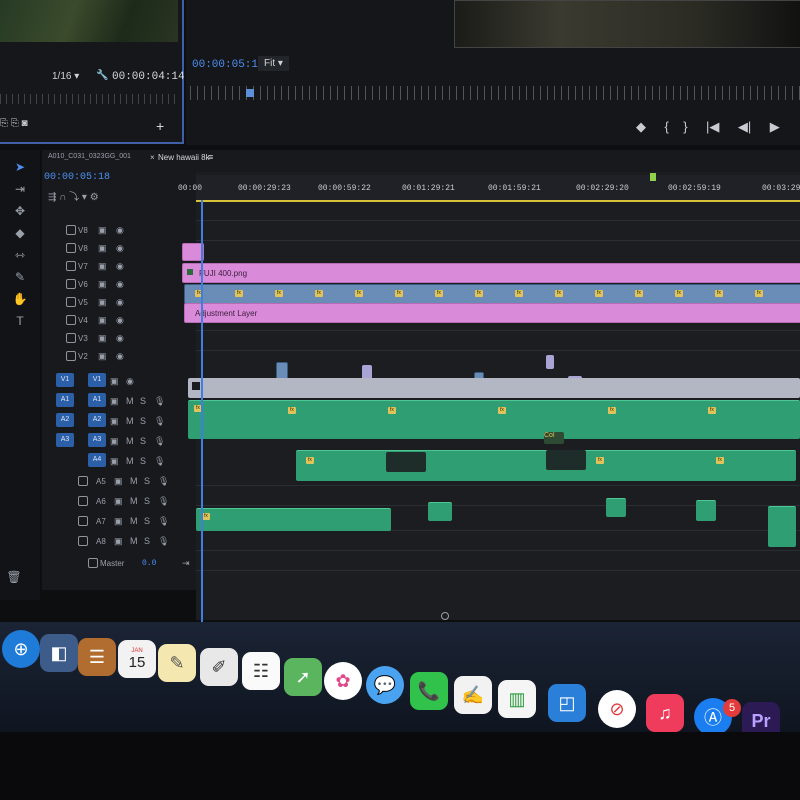 This screenshot has width=800, height=800. Describe the element at coordinates (554, 438) in the screenshot. I see `timeline-clip-col: Col` at that location.